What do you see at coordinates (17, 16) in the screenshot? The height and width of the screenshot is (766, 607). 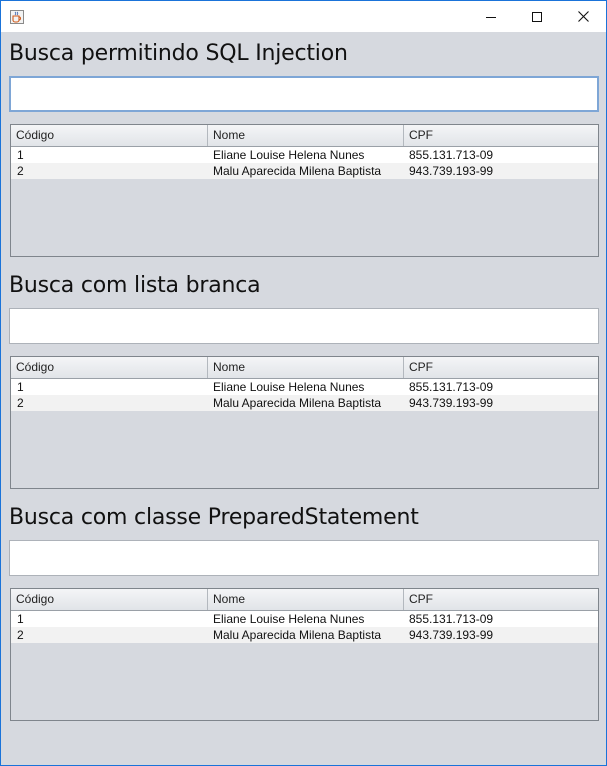 I see `java-cup-icon` at bounding box center [17, 16].